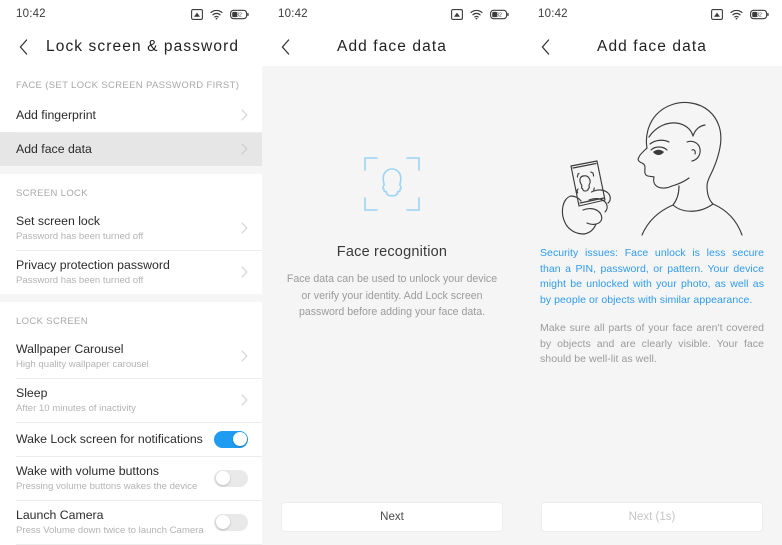  I want to click on app-bar: Lock screen & password, so click(131, 47).